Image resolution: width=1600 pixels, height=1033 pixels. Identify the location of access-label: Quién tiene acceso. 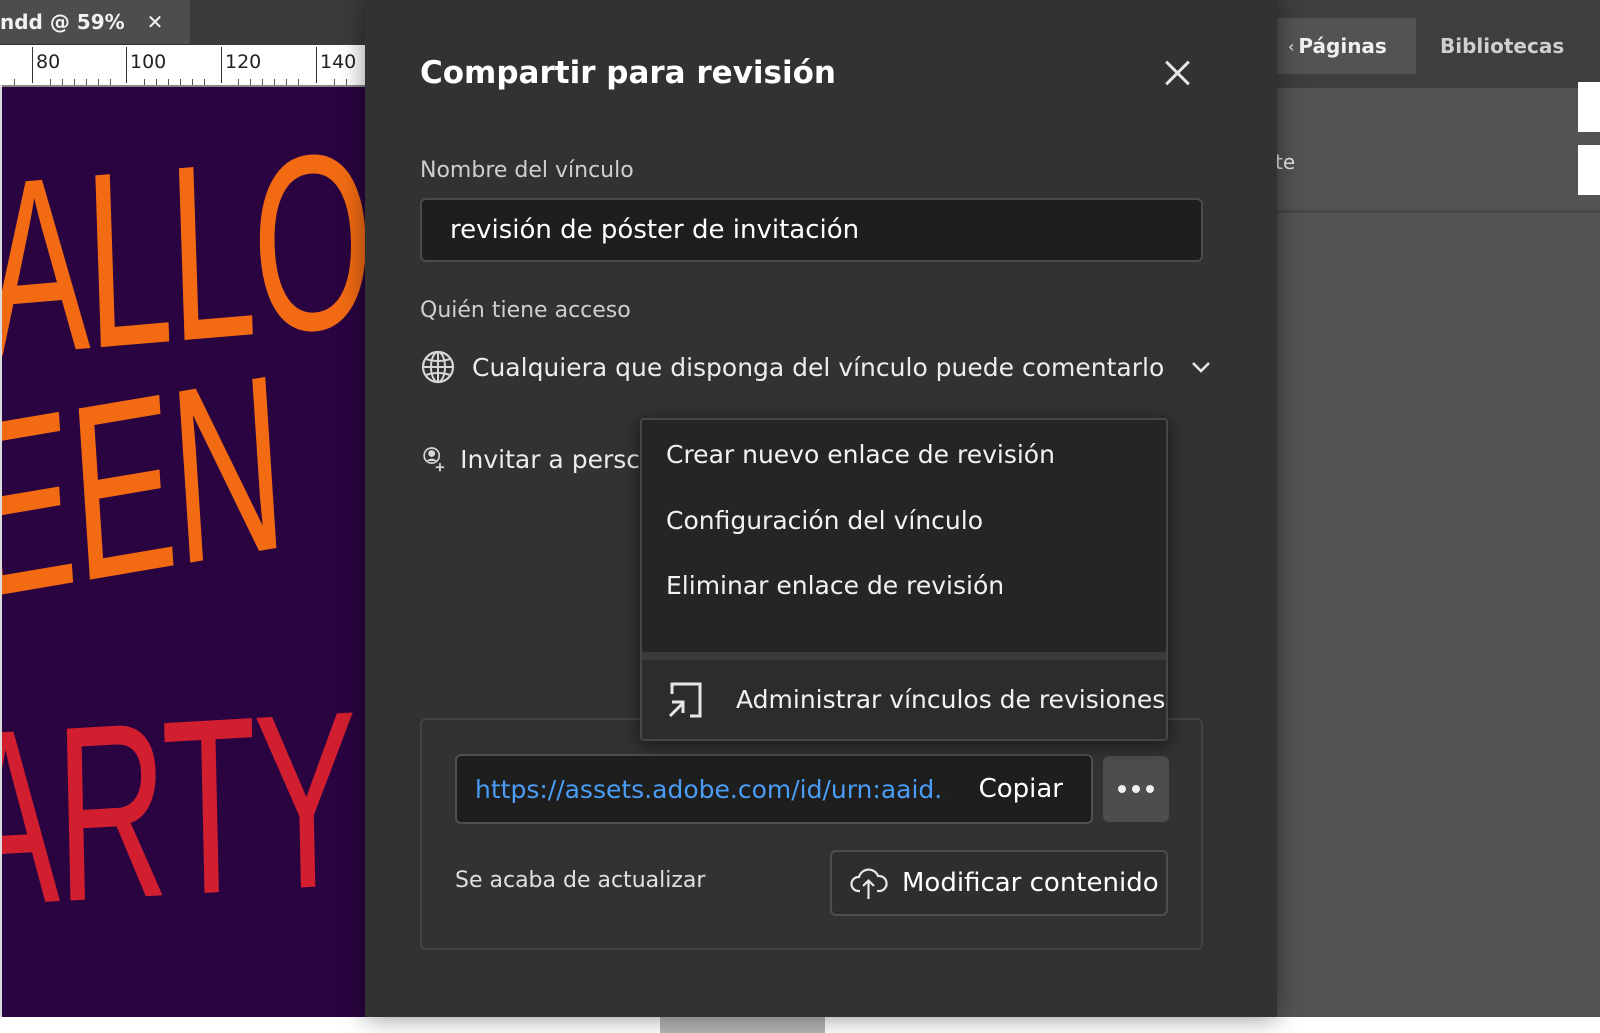
(525, 310).